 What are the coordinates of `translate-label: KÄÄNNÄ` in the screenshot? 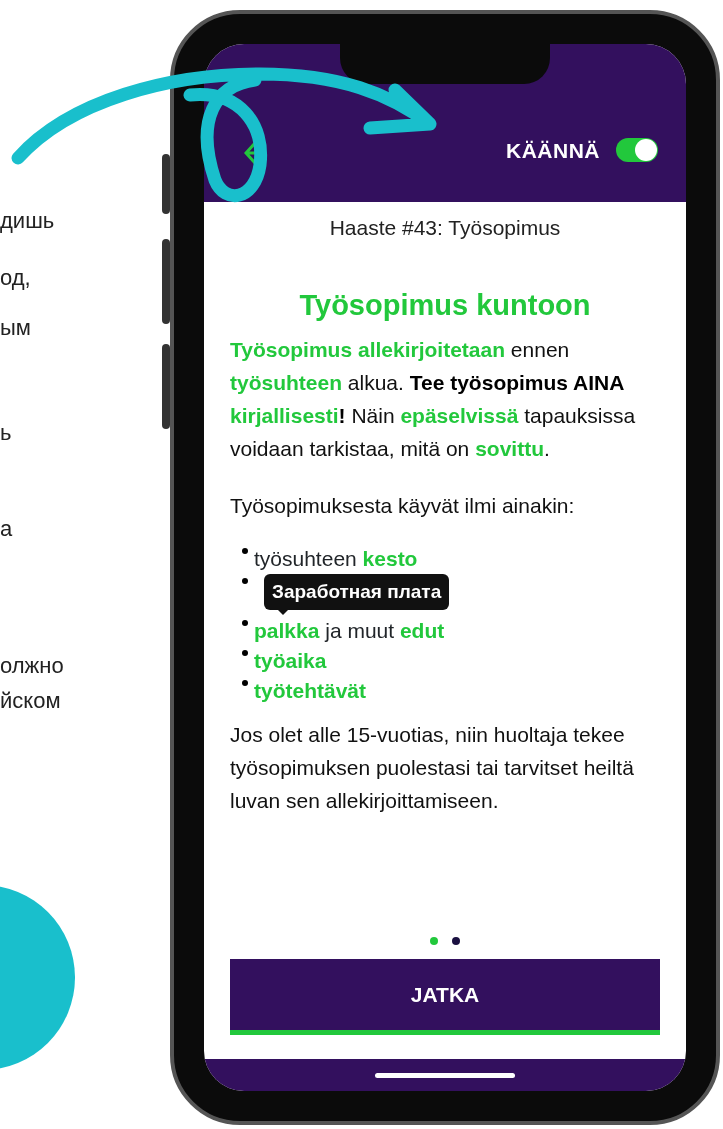 It's located at (553, 150).